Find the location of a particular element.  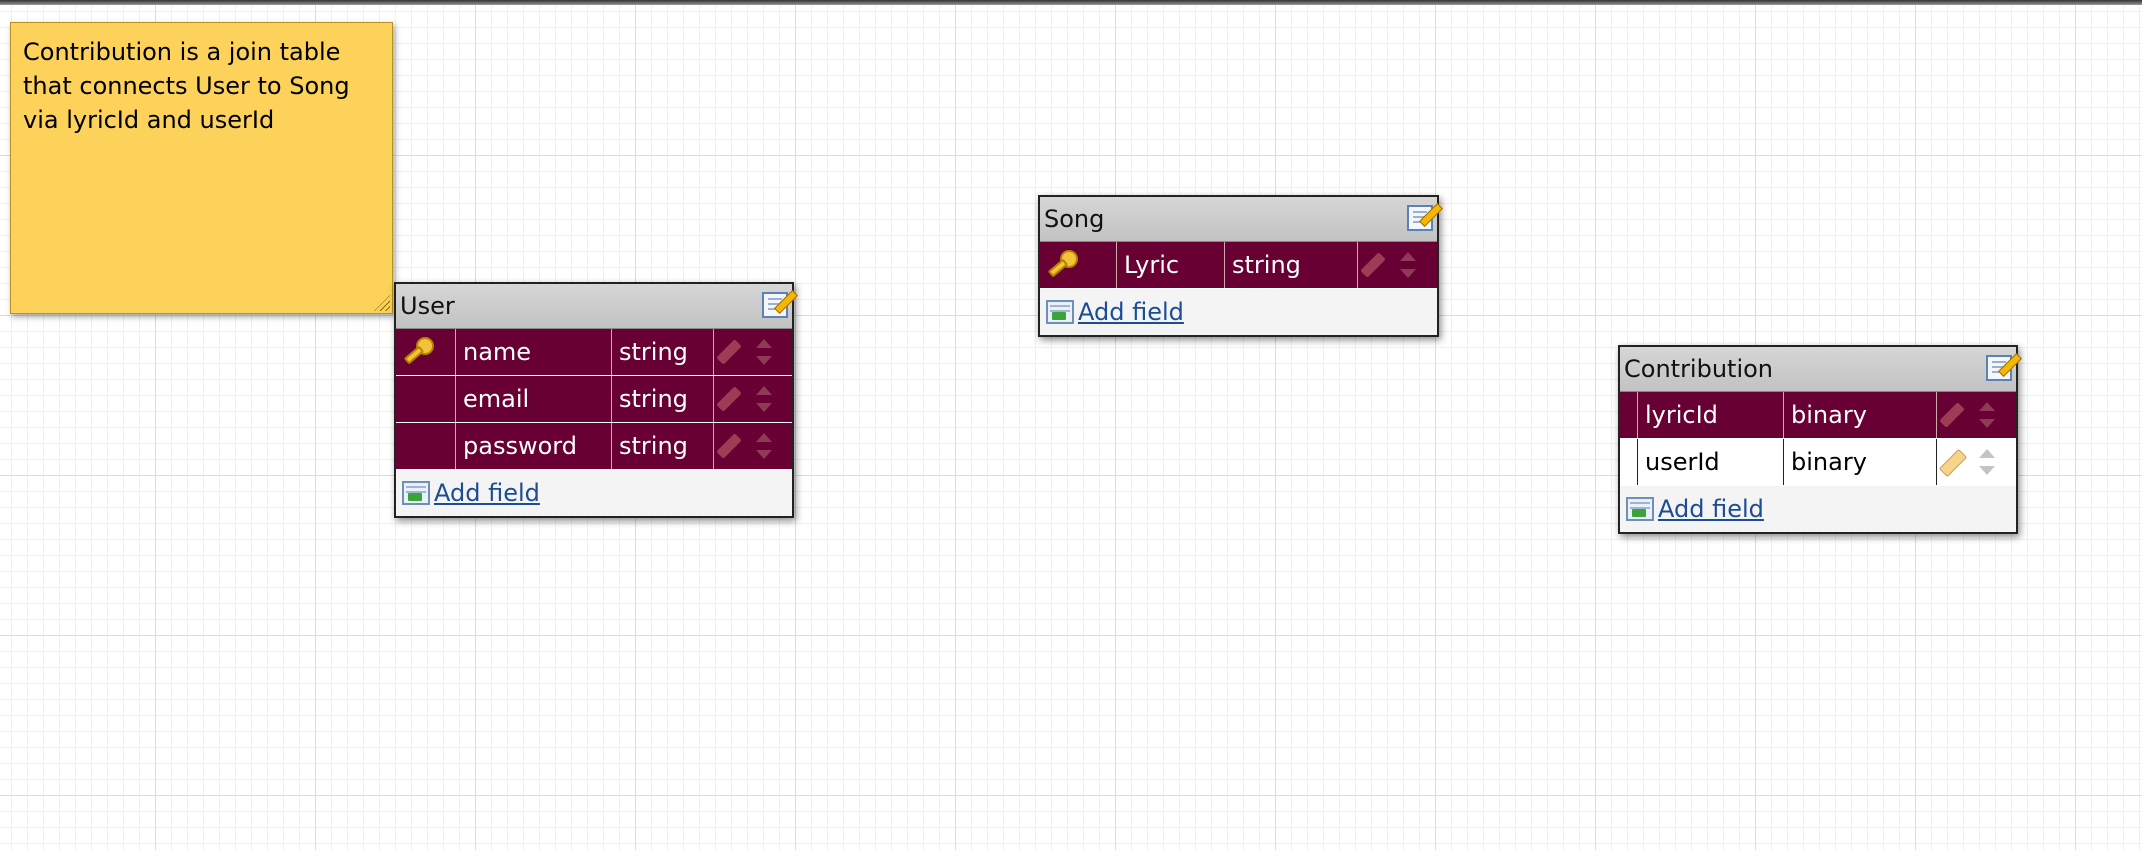

table-header: User is located at coordinates (594, 306).